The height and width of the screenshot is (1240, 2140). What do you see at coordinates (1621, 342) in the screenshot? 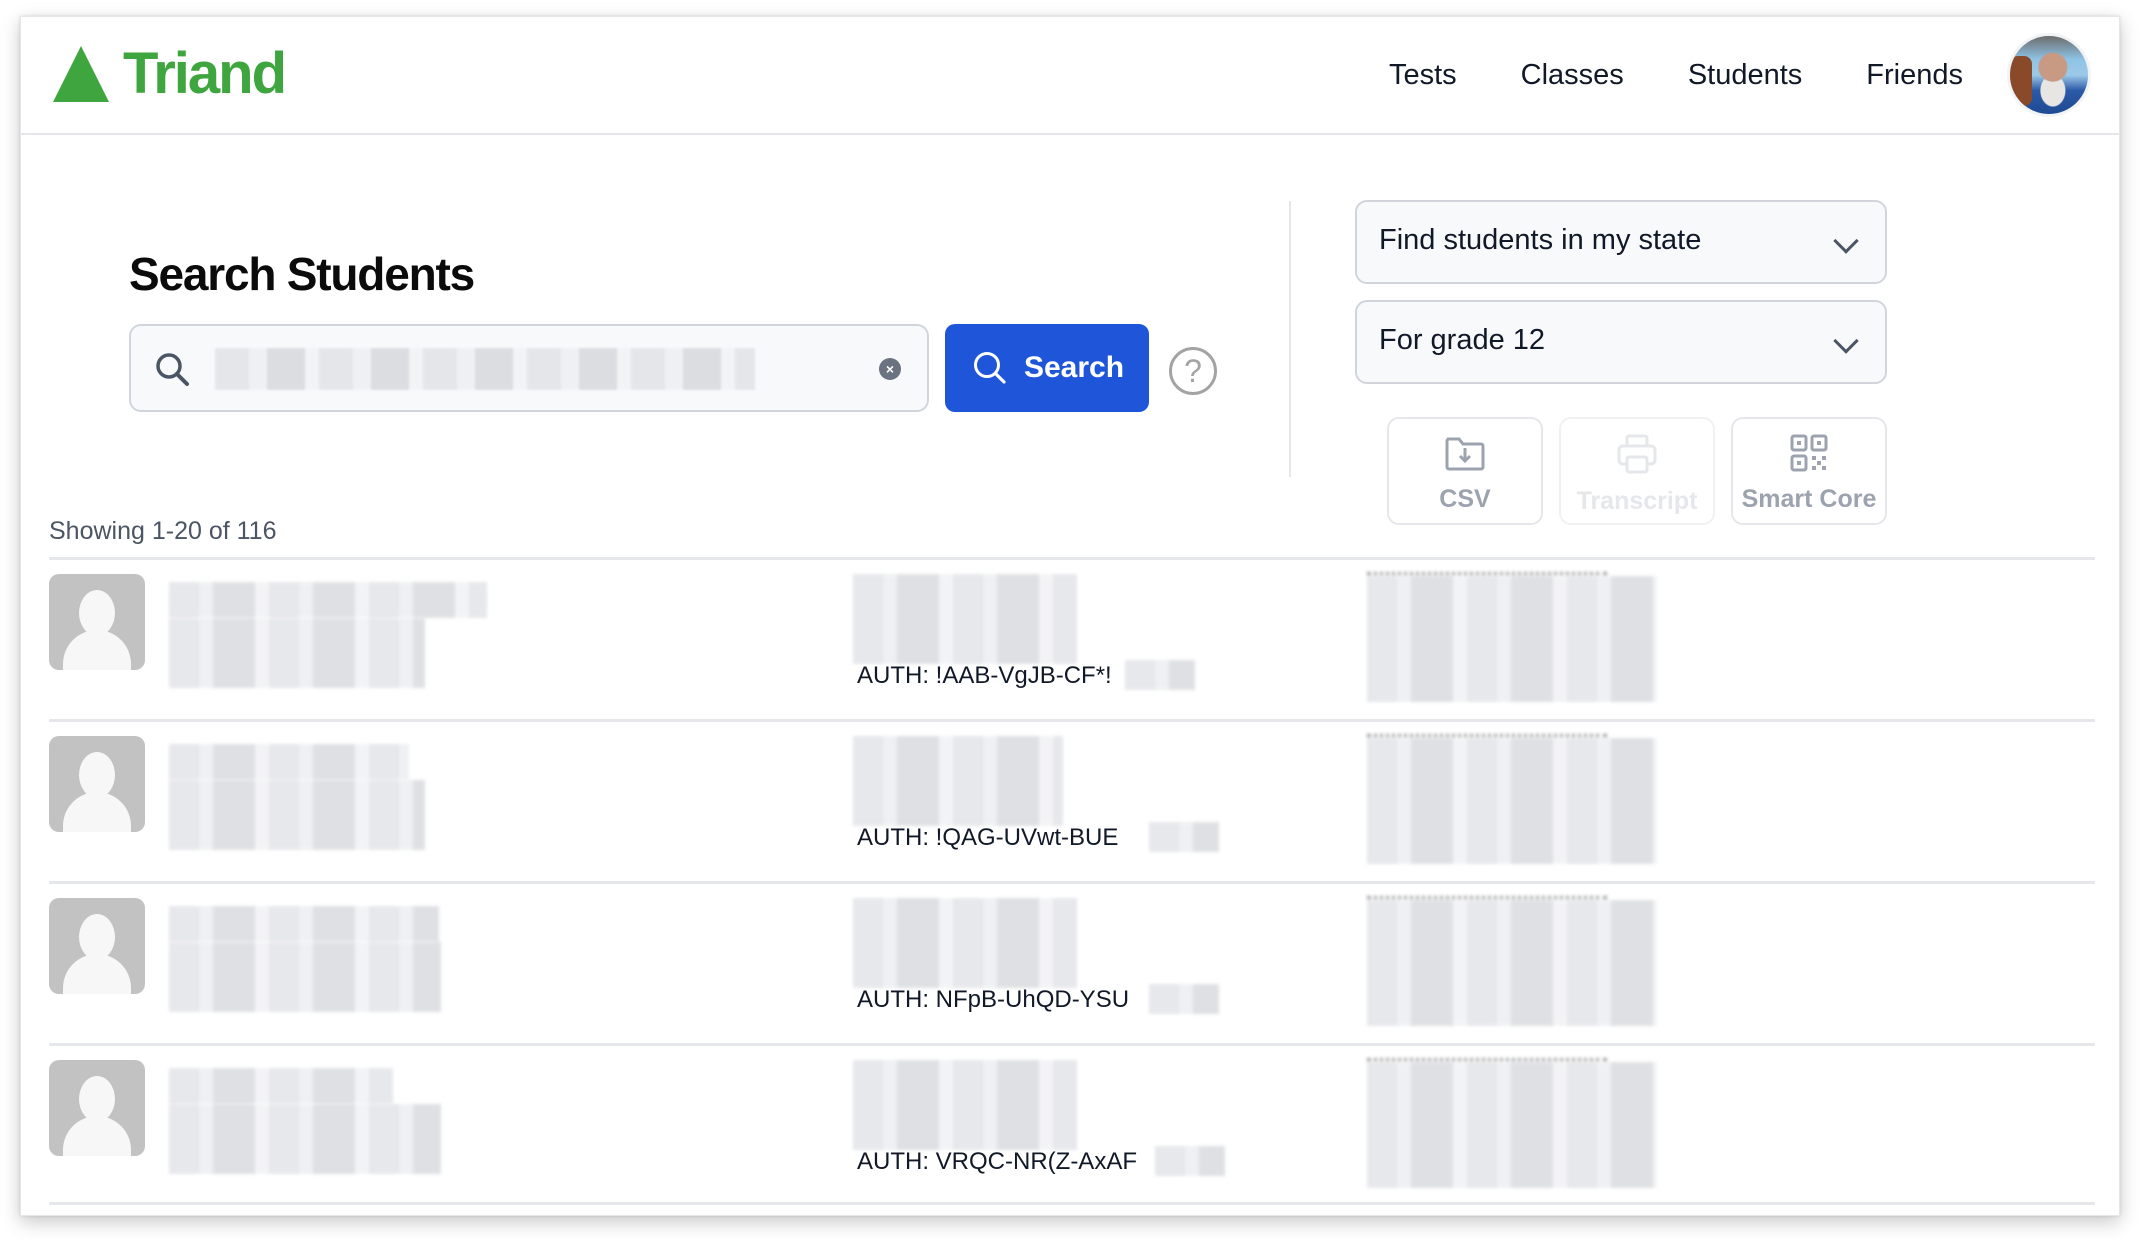
I see `grade-select: For grade 12` at bounding box center [1621, 342].